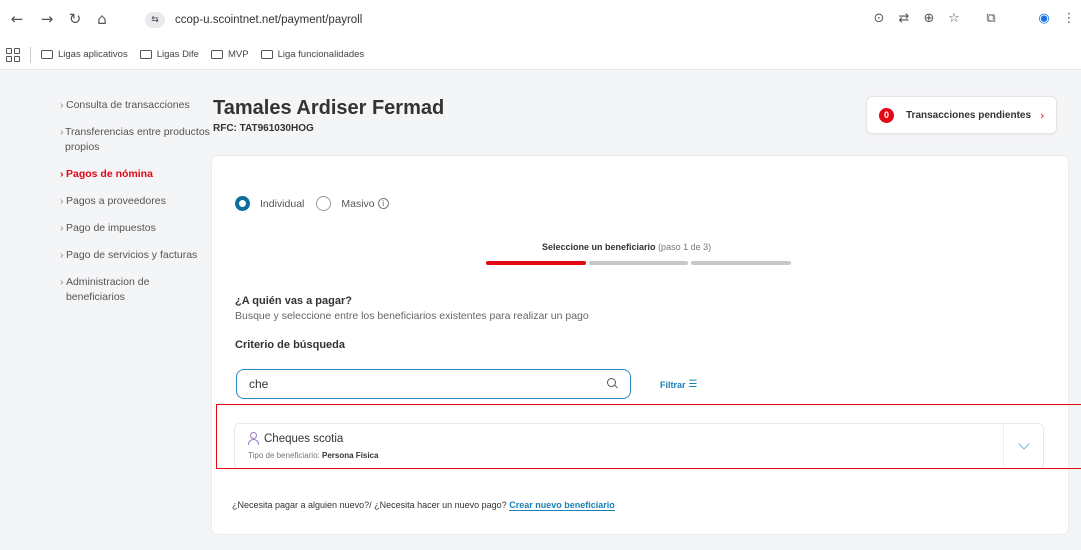  I want to click on radio-masivo, so click(324, 203).